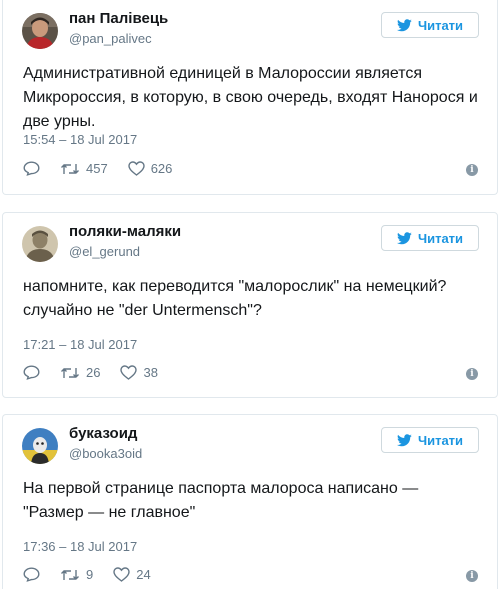  Describe the element at coordinates (110, 38) in the screenshot. I see `author-handle: @pan_palivec` at that location.